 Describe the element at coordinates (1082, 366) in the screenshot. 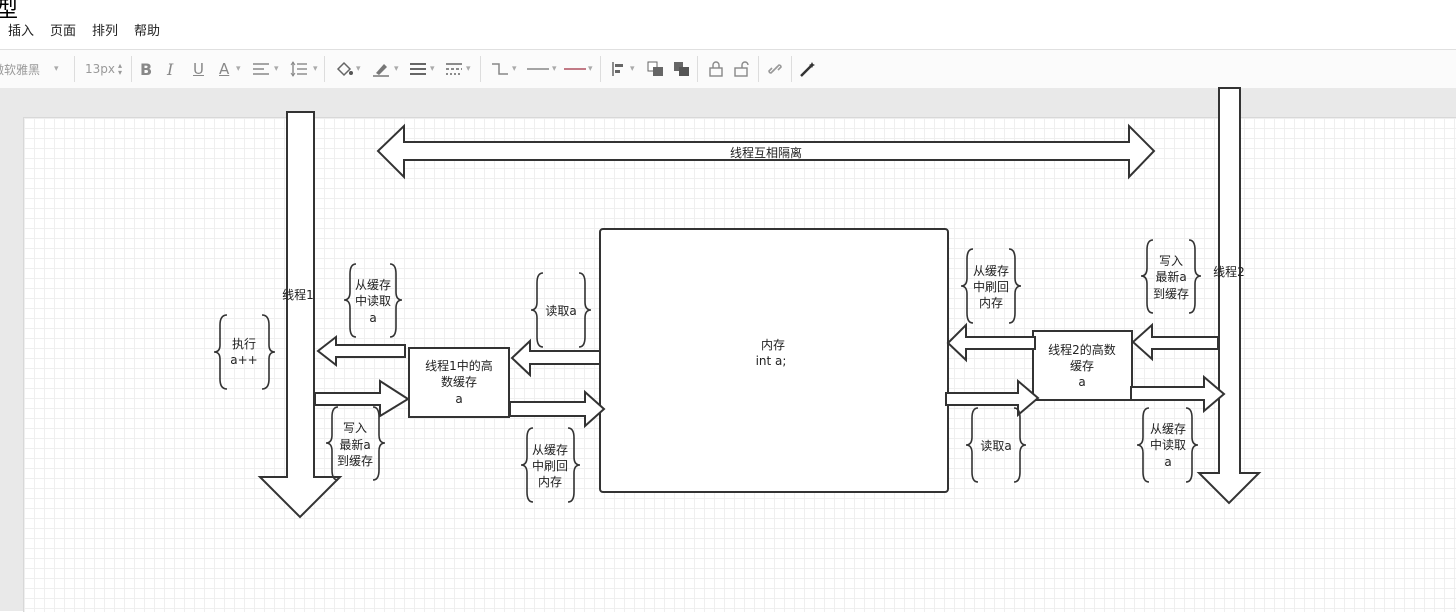

I see `cache2-label-2: 缓存` at that location.